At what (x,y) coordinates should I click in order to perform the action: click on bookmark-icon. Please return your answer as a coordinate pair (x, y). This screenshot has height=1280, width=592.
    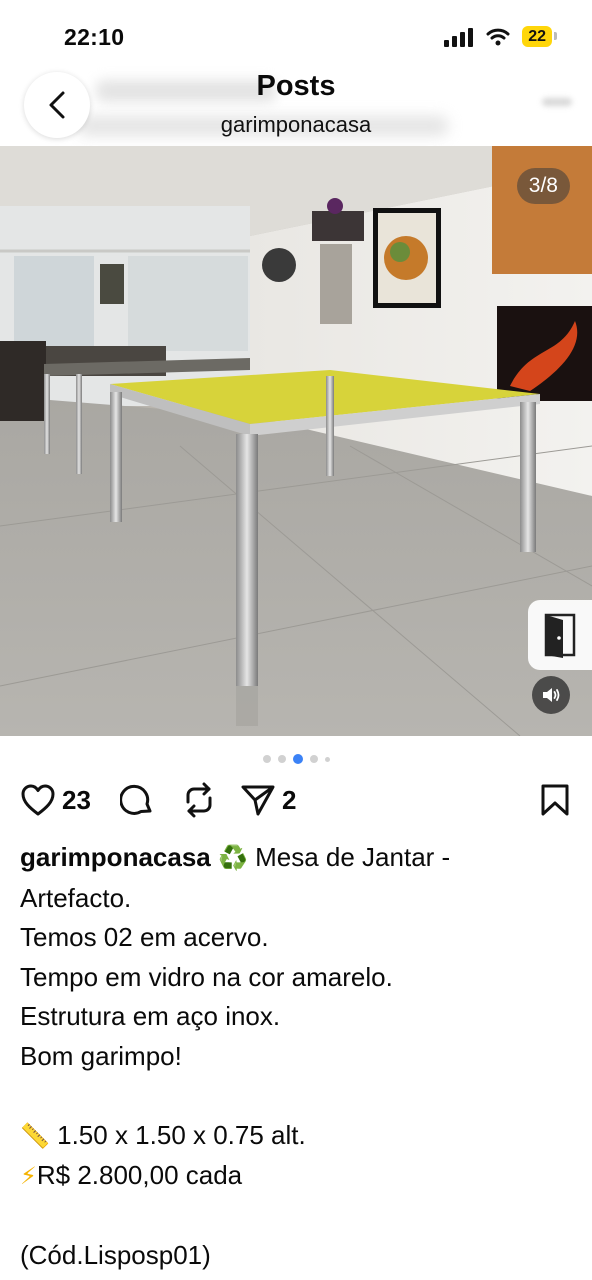
    Looking at the image, I should click on (555, 800).